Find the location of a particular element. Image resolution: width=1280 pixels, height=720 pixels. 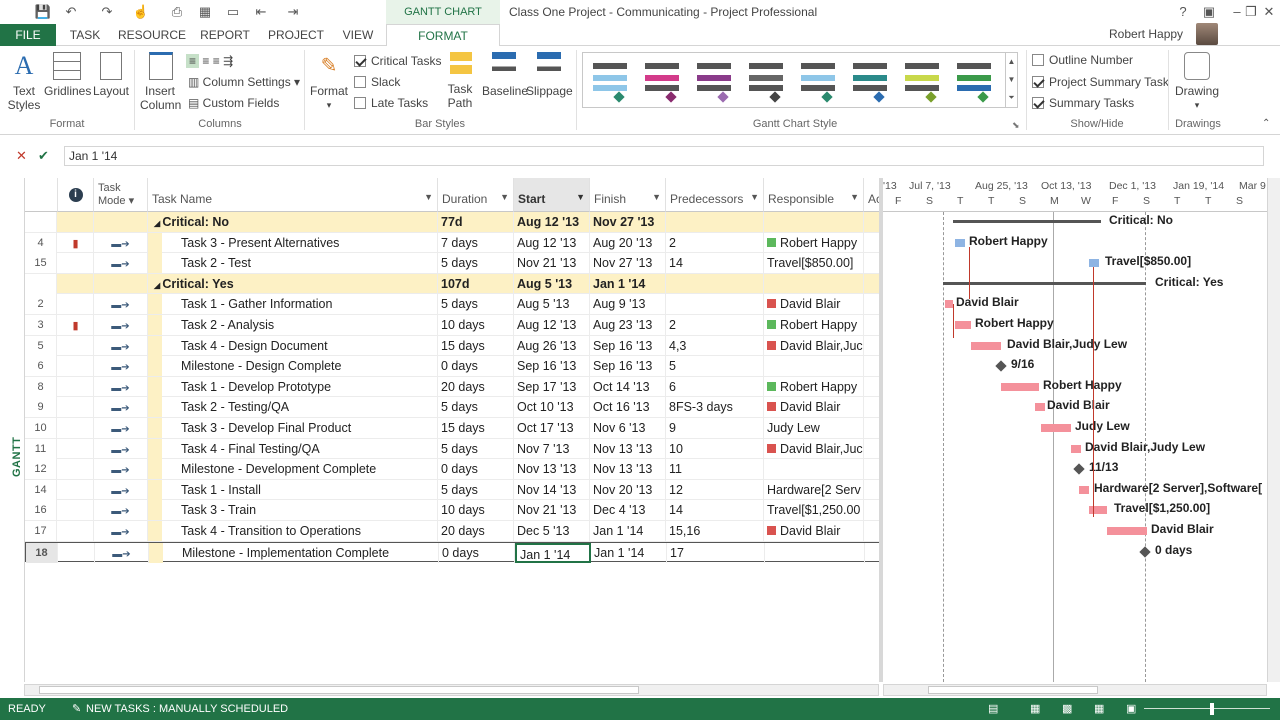

pred-cell: 6 is located at coordinates (715, 386).